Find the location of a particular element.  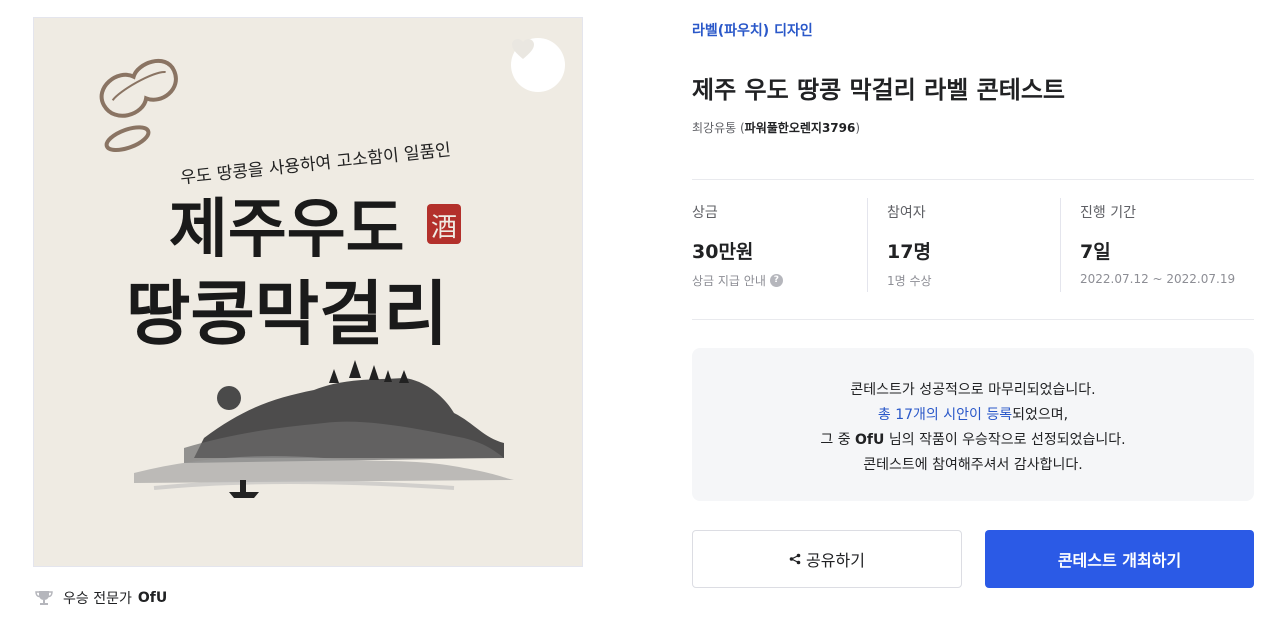

period-dates: 2022.07.12 ~ 2022.07.19 is located at coordinates (1158, 279).